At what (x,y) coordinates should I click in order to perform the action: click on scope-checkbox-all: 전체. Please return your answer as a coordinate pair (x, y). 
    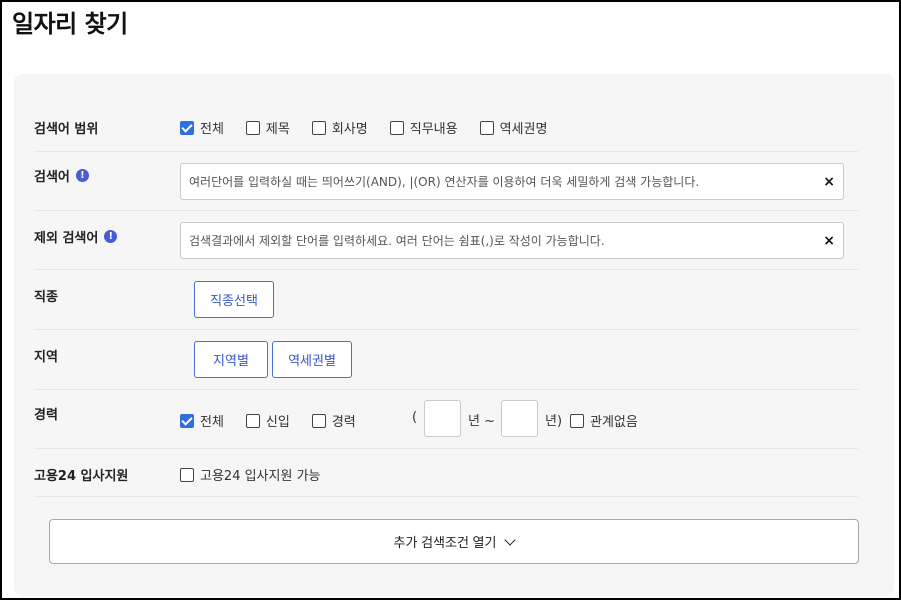
    Looking at the image, I should click on (202, 127).